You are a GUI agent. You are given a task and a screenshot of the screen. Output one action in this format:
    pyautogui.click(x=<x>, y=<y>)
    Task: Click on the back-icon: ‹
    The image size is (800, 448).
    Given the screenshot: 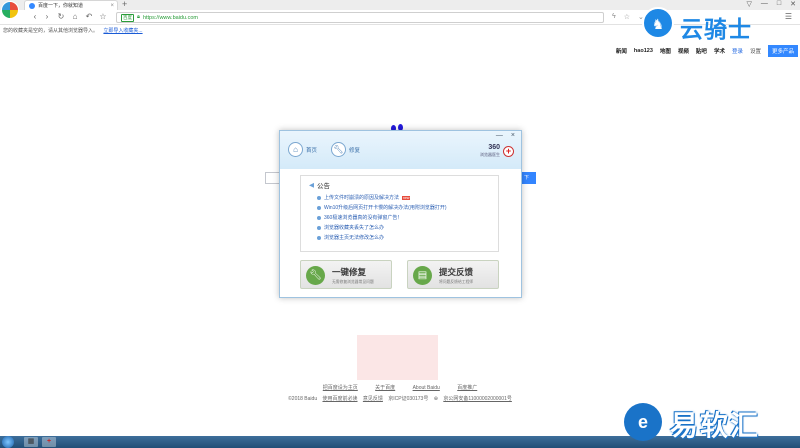 What is the action you would take?
    pyautogui.click(x=35, y=16)
    